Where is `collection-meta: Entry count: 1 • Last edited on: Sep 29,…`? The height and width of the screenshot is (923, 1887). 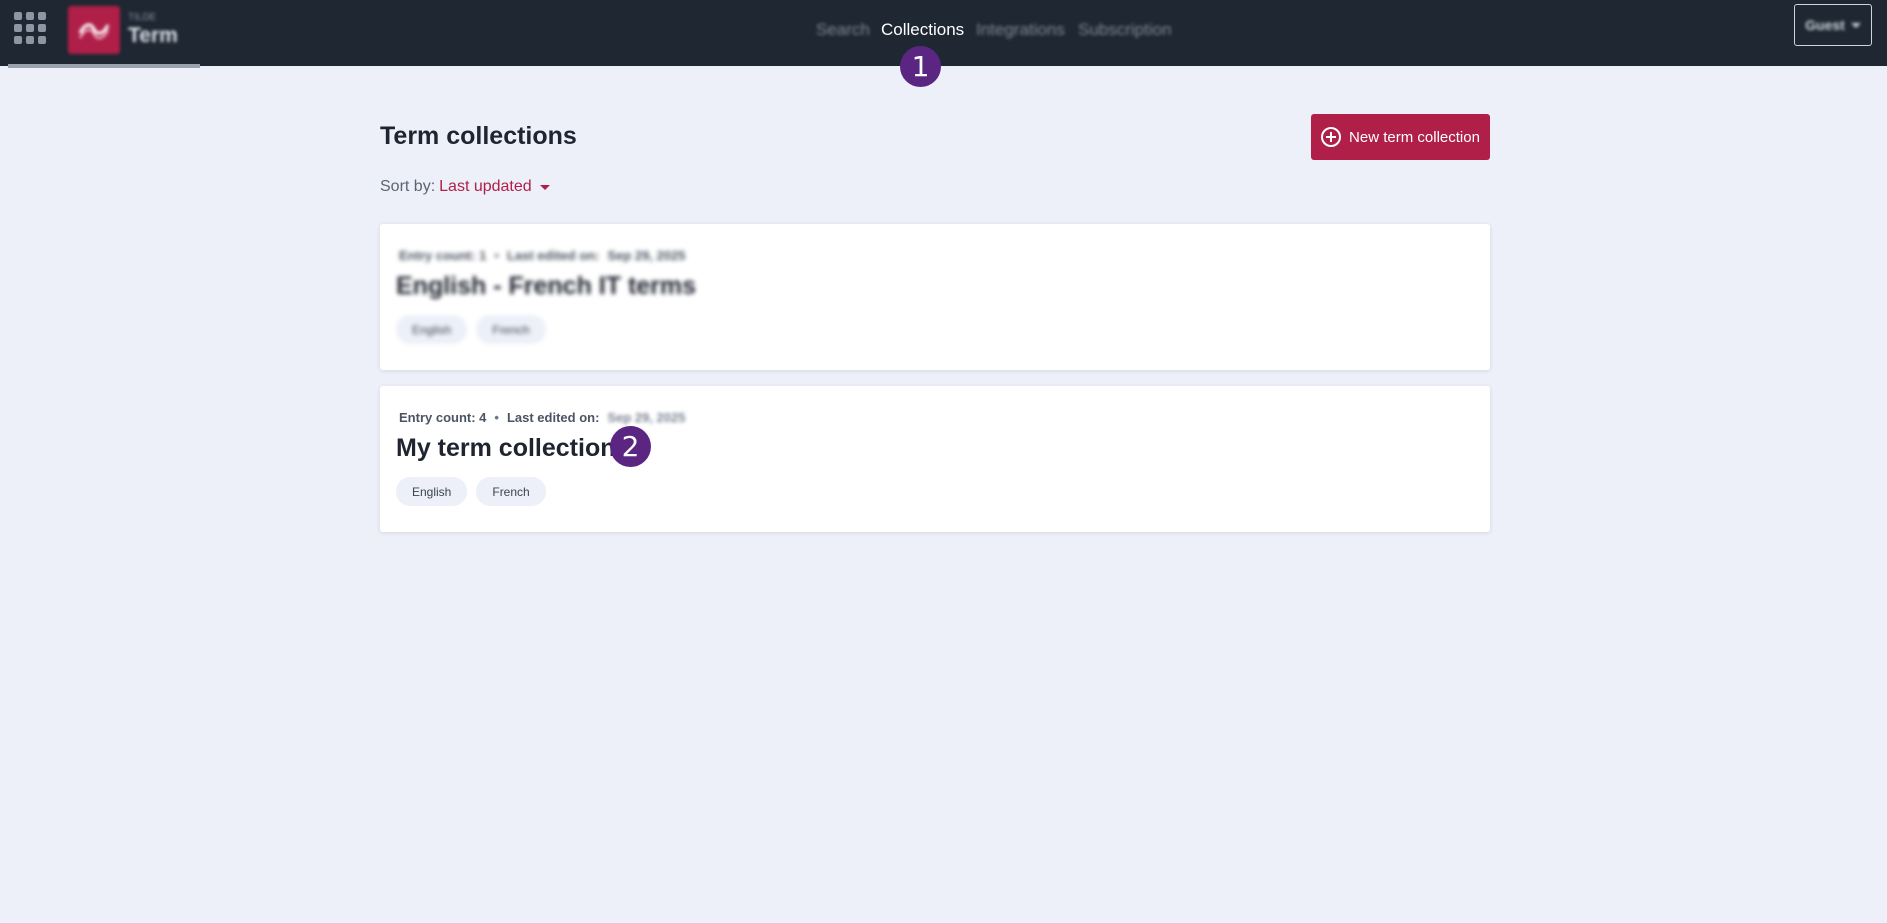 collection-meta: Entry count: 1 • Last edited on: Sep 29,… is located at coordinates (542, 255).